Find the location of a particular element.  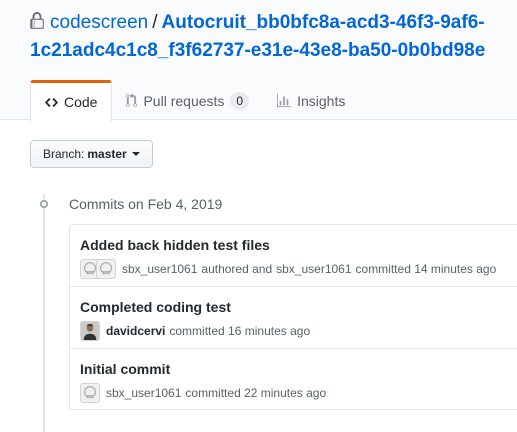

code-icon is located at coordinates (51, 102).